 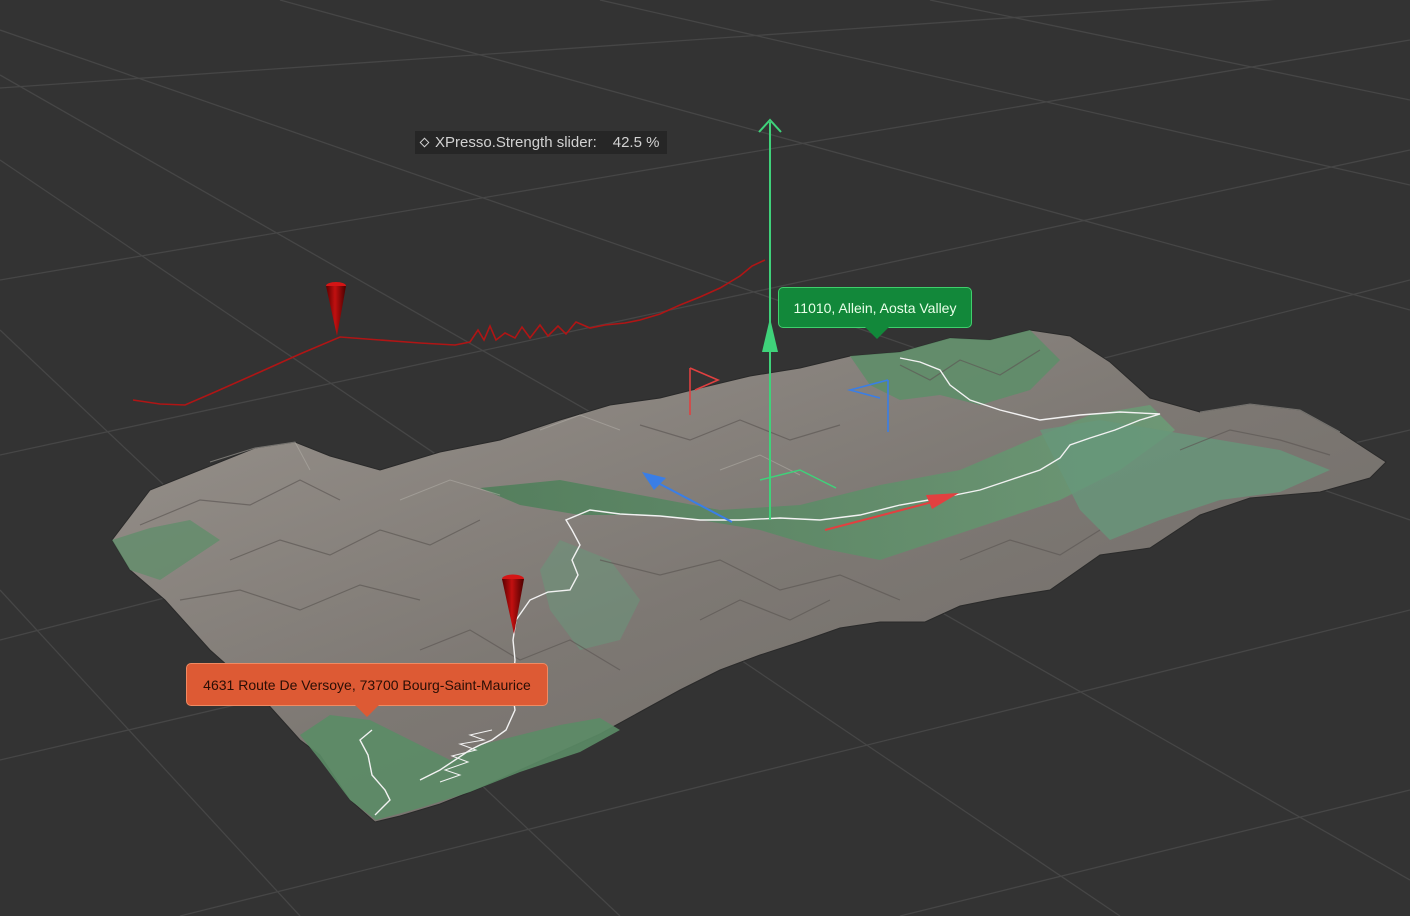 I want to click on hud-label: XPresso.Strength slider:, so click(x=516, y=142).